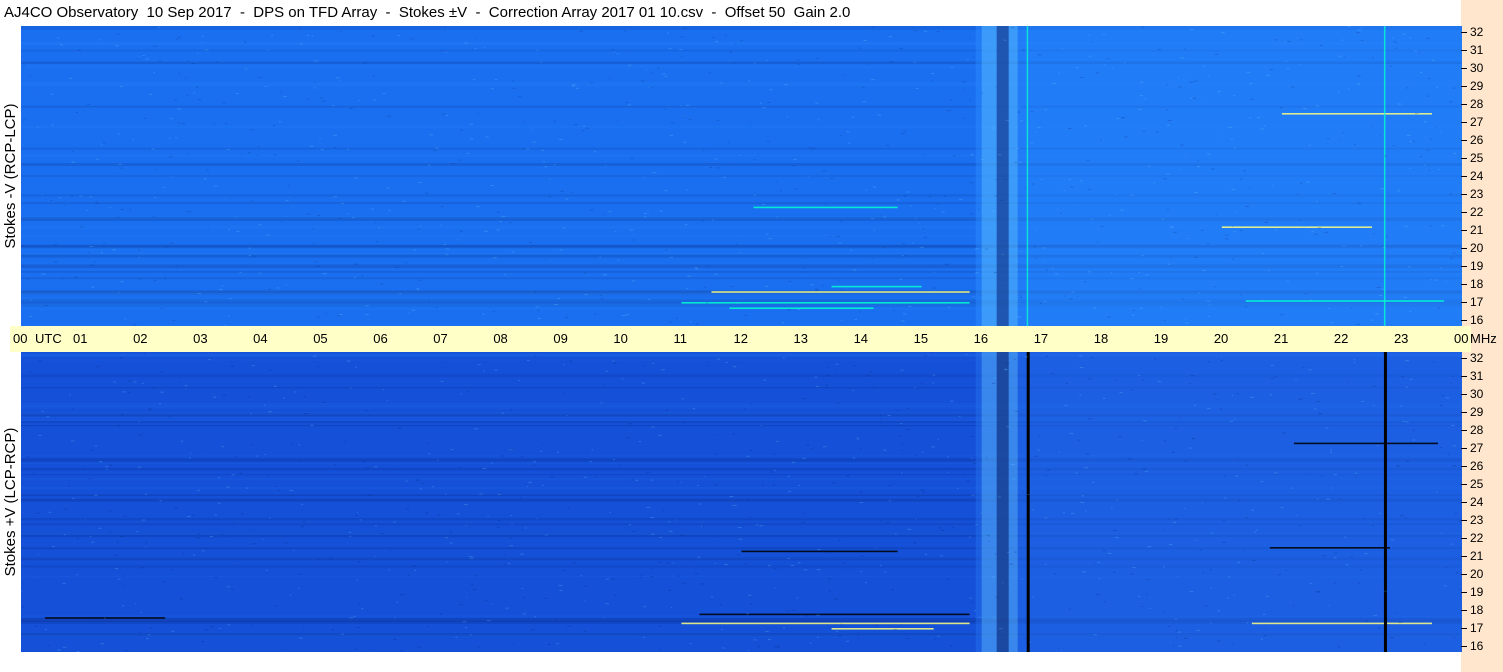 This screenshot has height=672, width=1503. Describe the element at coordinates (1002, 176) in the screenshot. I see `dark-column` at that location.